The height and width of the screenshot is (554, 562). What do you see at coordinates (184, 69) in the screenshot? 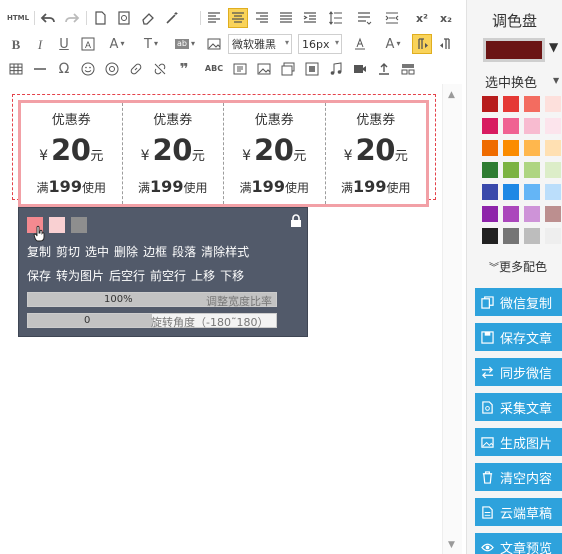
I see `blockquote-icon: ❞` at bounding box center [184, 69].